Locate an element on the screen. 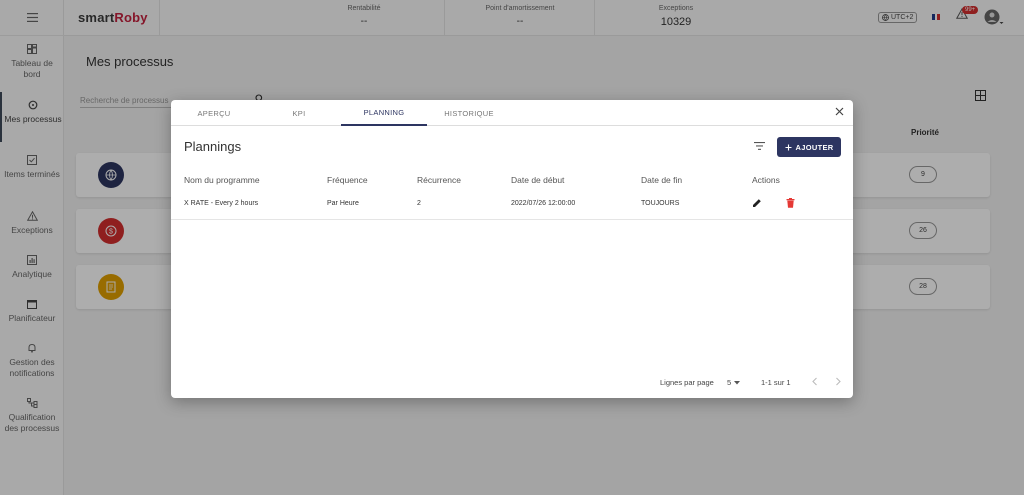 This screenshot has height=495, width=1024. chevron-right-icon is located at coordinates (838, 381).